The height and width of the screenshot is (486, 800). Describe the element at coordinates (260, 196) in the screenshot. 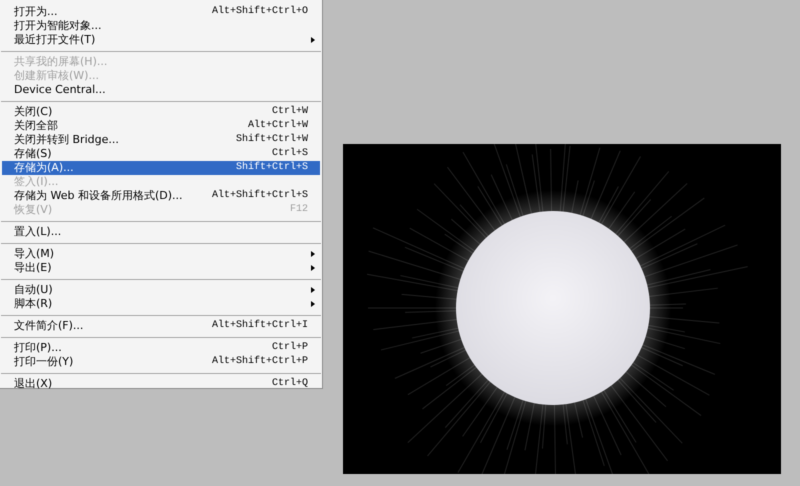

I see `shortcut-label: Alt+Shift+Ctrl+S` at that location.